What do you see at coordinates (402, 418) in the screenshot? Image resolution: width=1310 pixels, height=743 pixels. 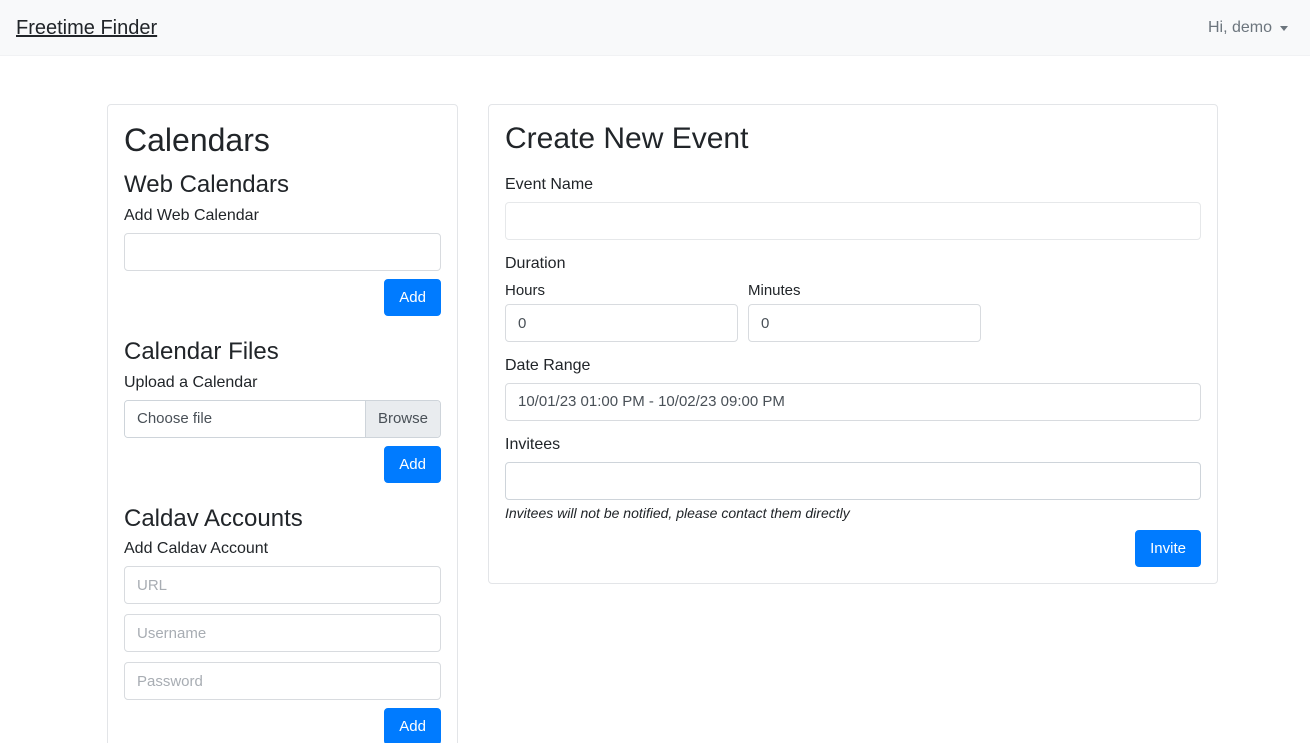 I see `browse-file-button: Browse` at bounding box center [402, 418].